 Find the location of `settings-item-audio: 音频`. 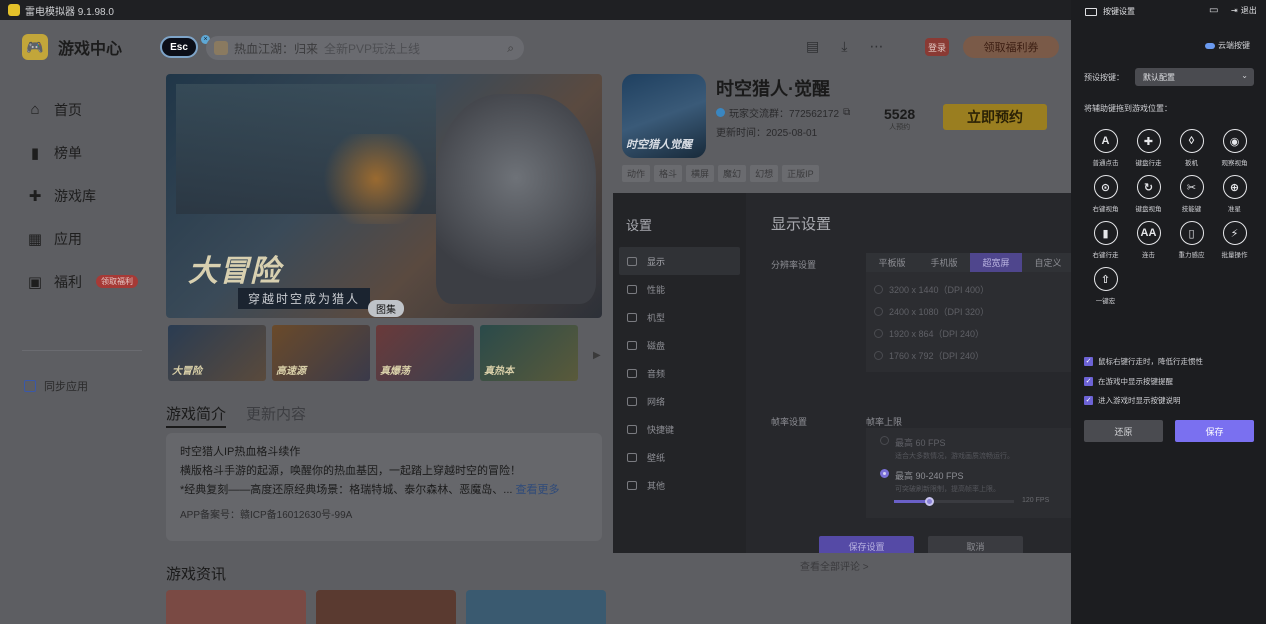

settings-item-audio: 音频 is located at coordinates (679, 373).